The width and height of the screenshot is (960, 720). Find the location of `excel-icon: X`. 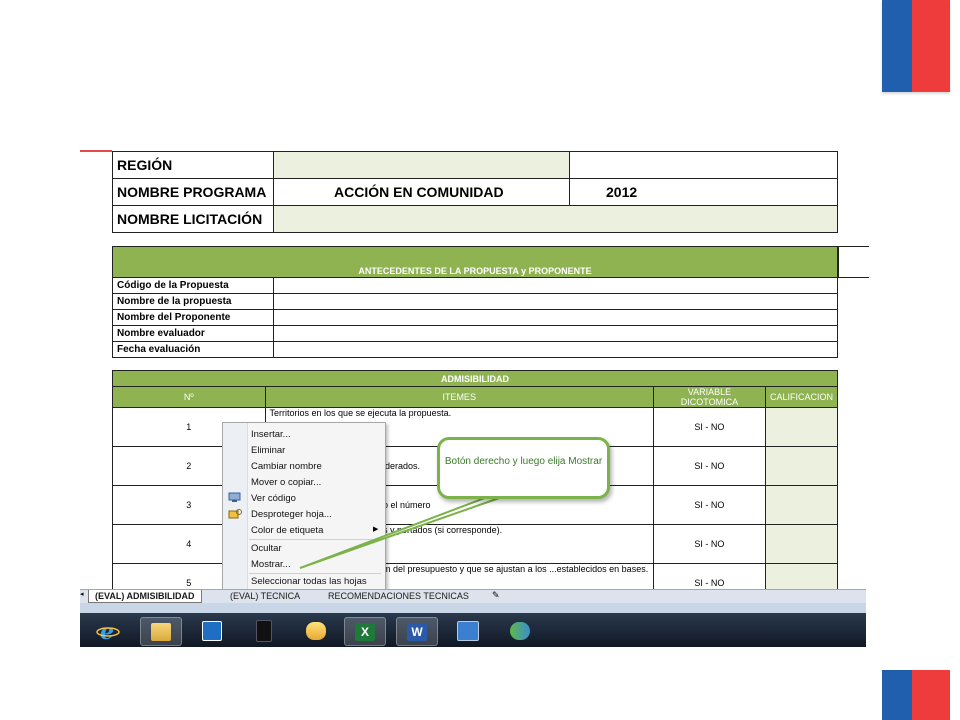

excel-icon: X is located at coordinates (365, 631).